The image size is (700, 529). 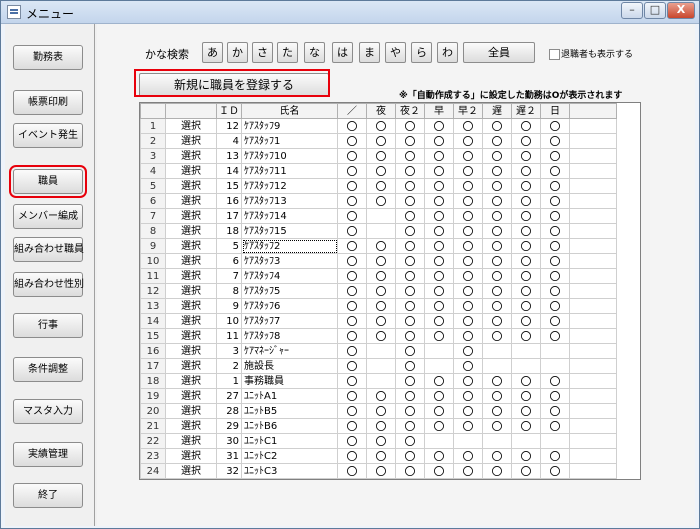 What do you see at coordinates (378, 201) in the screenshot?
I see `table-row: 6 選択 16 ｹｱｽﾀｯﾌ13 〇〇〇〇〇〇〇〇` at bounding box center [378, 201].